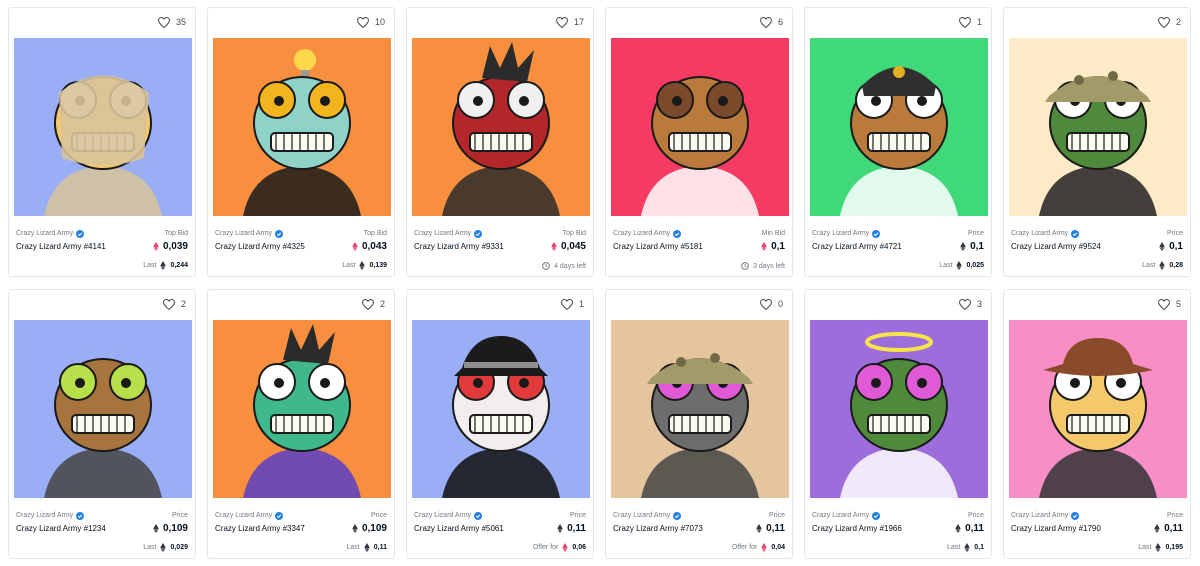 The image size is (1200, 566). What do you see at coordinates (857, 528) in the screenshot?
I see `nft-name: Crazy Lizard Army #1966` at bounding box center [857, 528].